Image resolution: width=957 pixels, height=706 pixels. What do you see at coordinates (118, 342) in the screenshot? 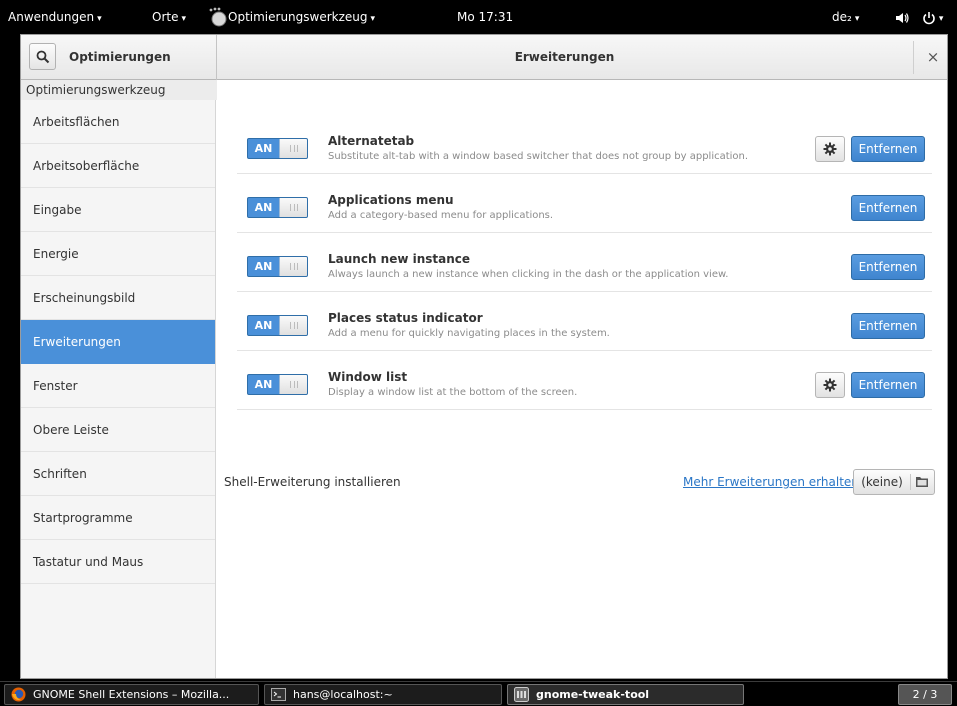
I see `sidebar-item: Erweiterungen` at bounding box center [118, 342].